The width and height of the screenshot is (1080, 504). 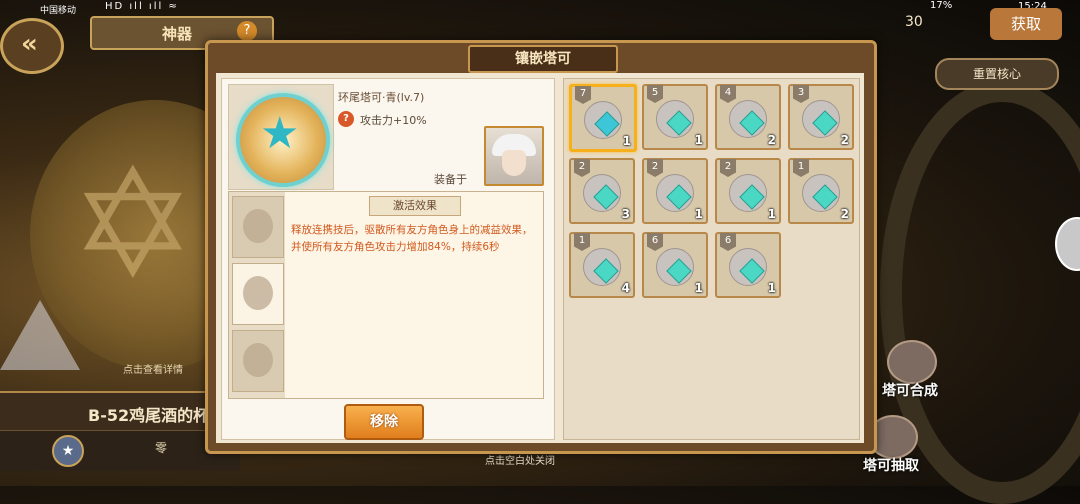 What do you see at coordinates (602, 191) in the screenshot?
I see `taco-slot: 23` at bounding box center [602, 191].